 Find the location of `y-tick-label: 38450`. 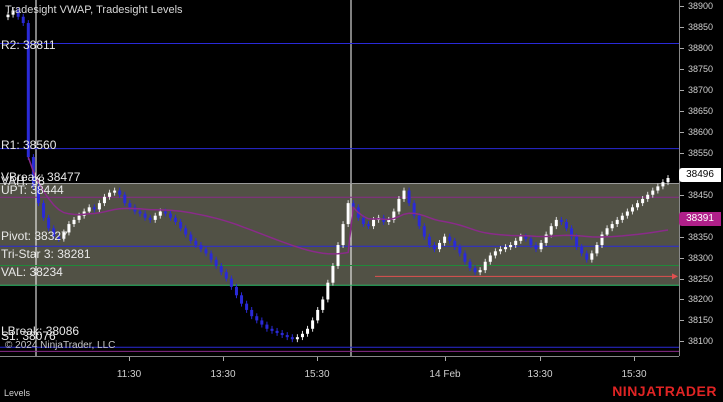

y-tick-label: 38450 is located at coordinates (701, 194).